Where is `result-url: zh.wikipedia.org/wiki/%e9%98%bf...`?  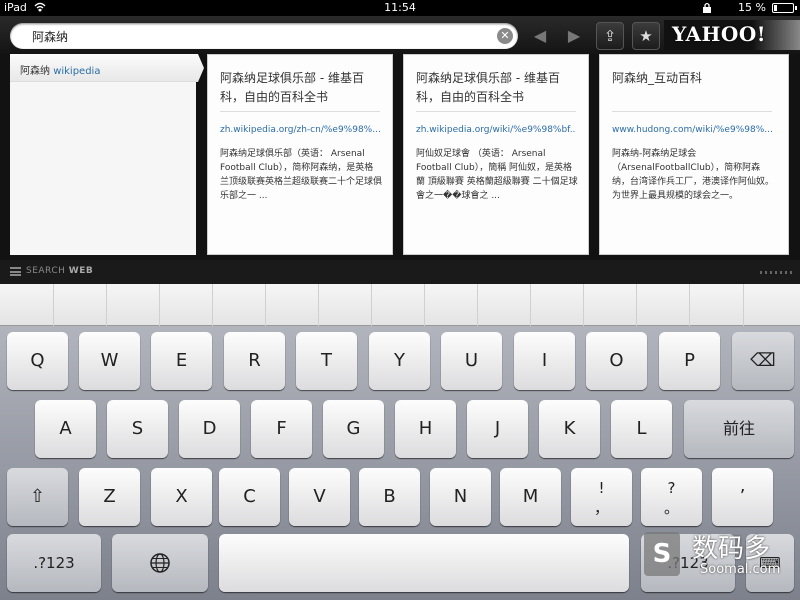
result-url: zh.wikipedia.org/wiki/%e9%98%bf... is located at coordinates (496, 130).